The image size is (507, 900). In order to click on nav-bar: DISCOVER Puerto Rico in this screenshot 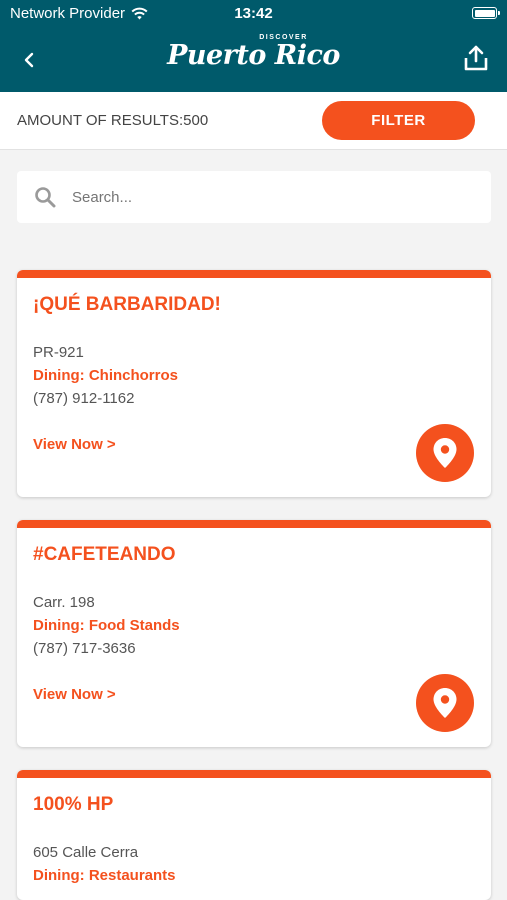, I will do `click(253, 60)`.